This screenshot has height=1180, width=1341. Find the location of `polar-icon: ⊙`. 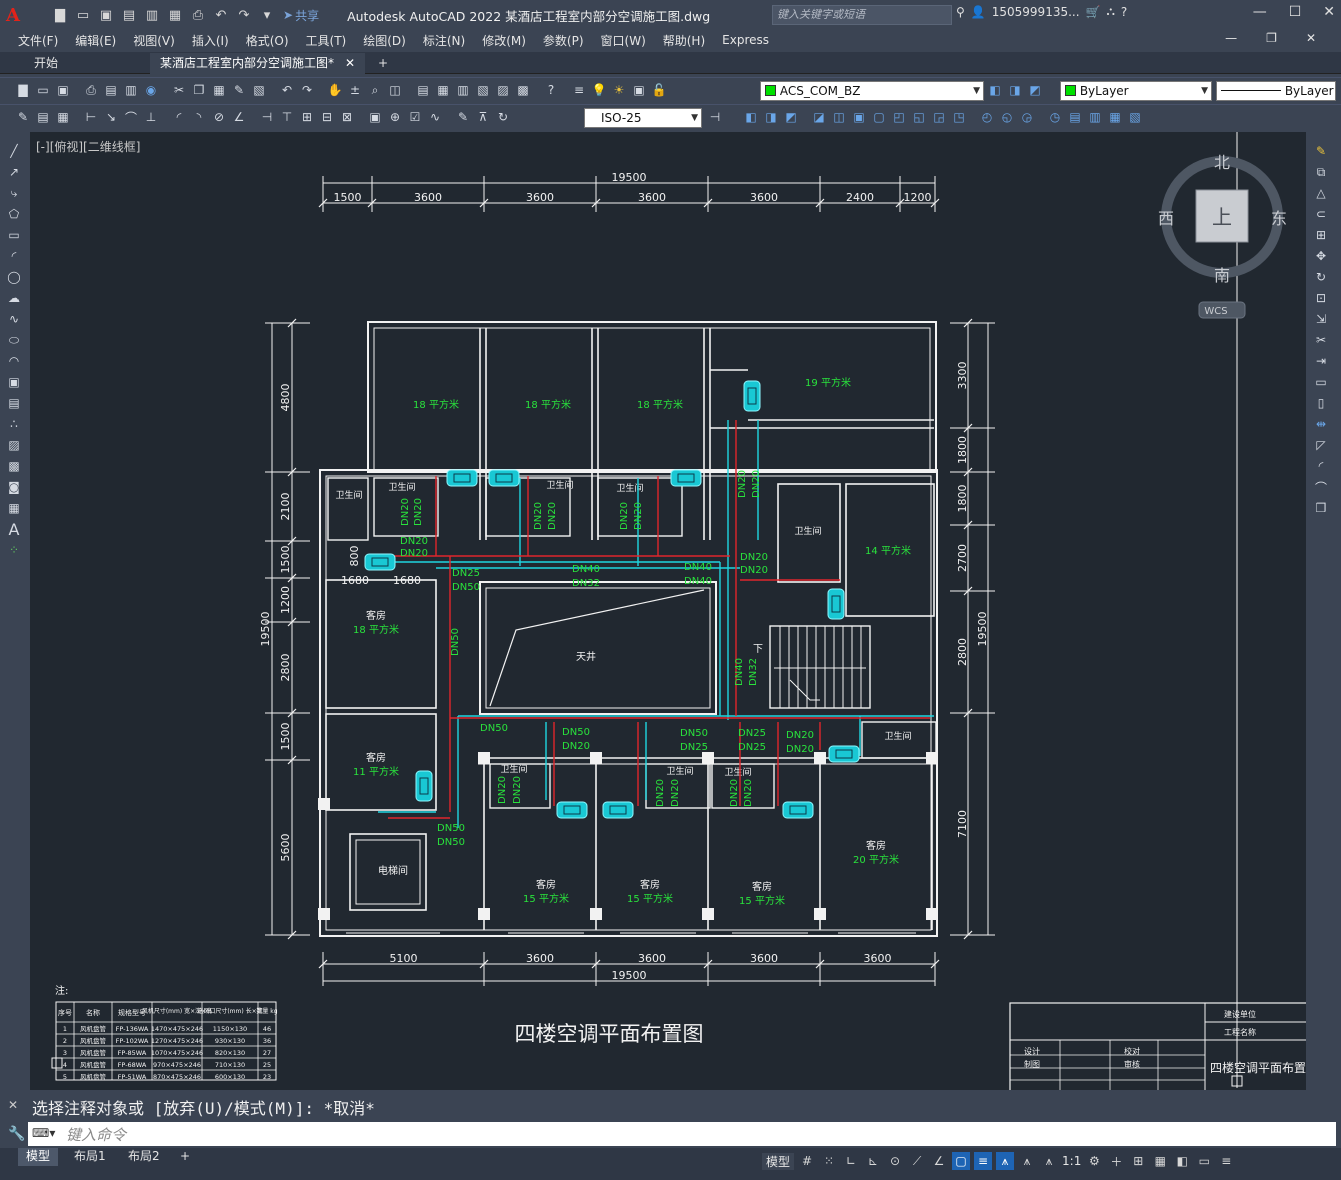

polar-icon: ⊙ is located at coordinates (895, 1161).